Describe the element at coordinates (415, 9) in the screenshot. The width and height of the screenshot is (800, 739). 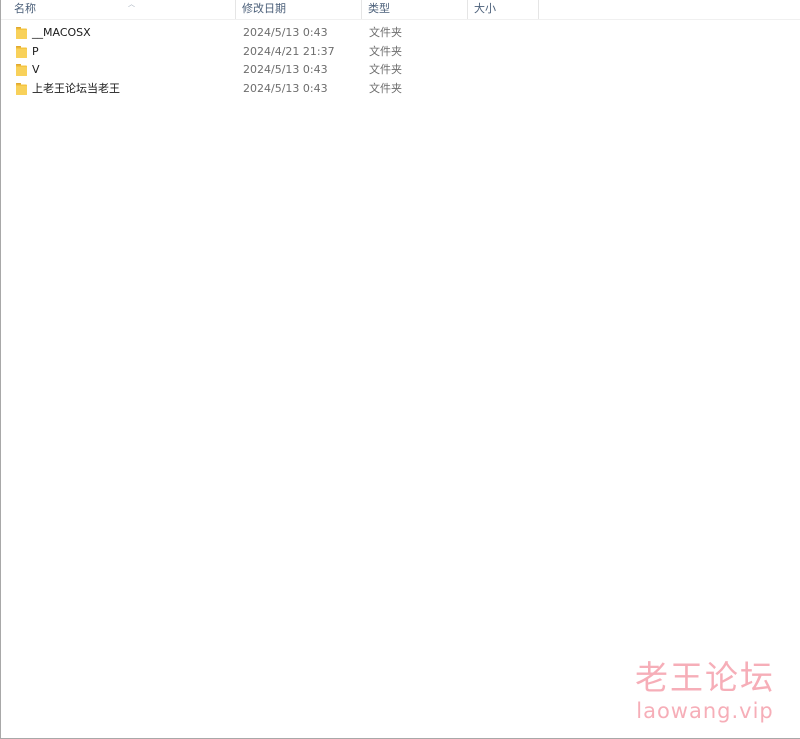
I see `column-header-type: 类型` at that location.